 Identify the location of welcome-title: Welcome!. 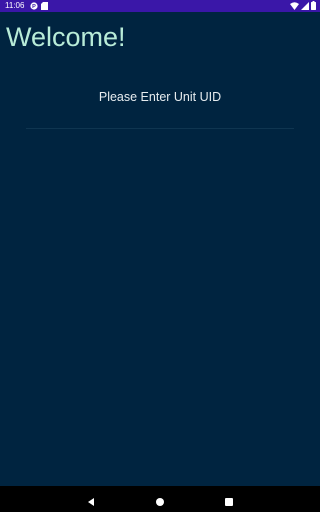
(66, 37).